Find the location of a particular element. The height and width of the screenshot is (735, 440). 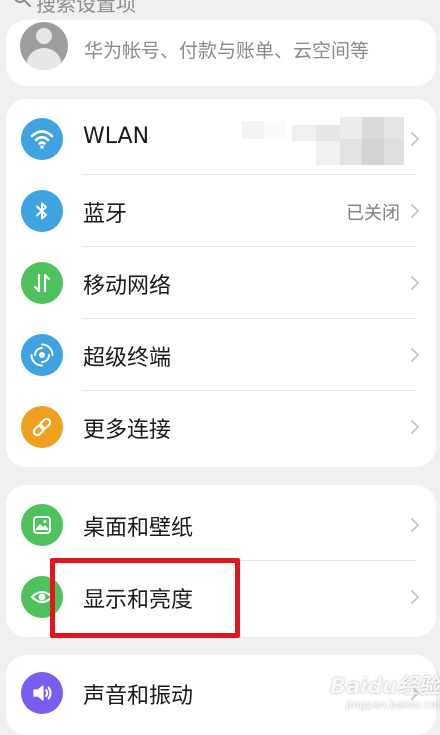

settings-item-label: 声音和振动 is located at coordinates (138, 696).